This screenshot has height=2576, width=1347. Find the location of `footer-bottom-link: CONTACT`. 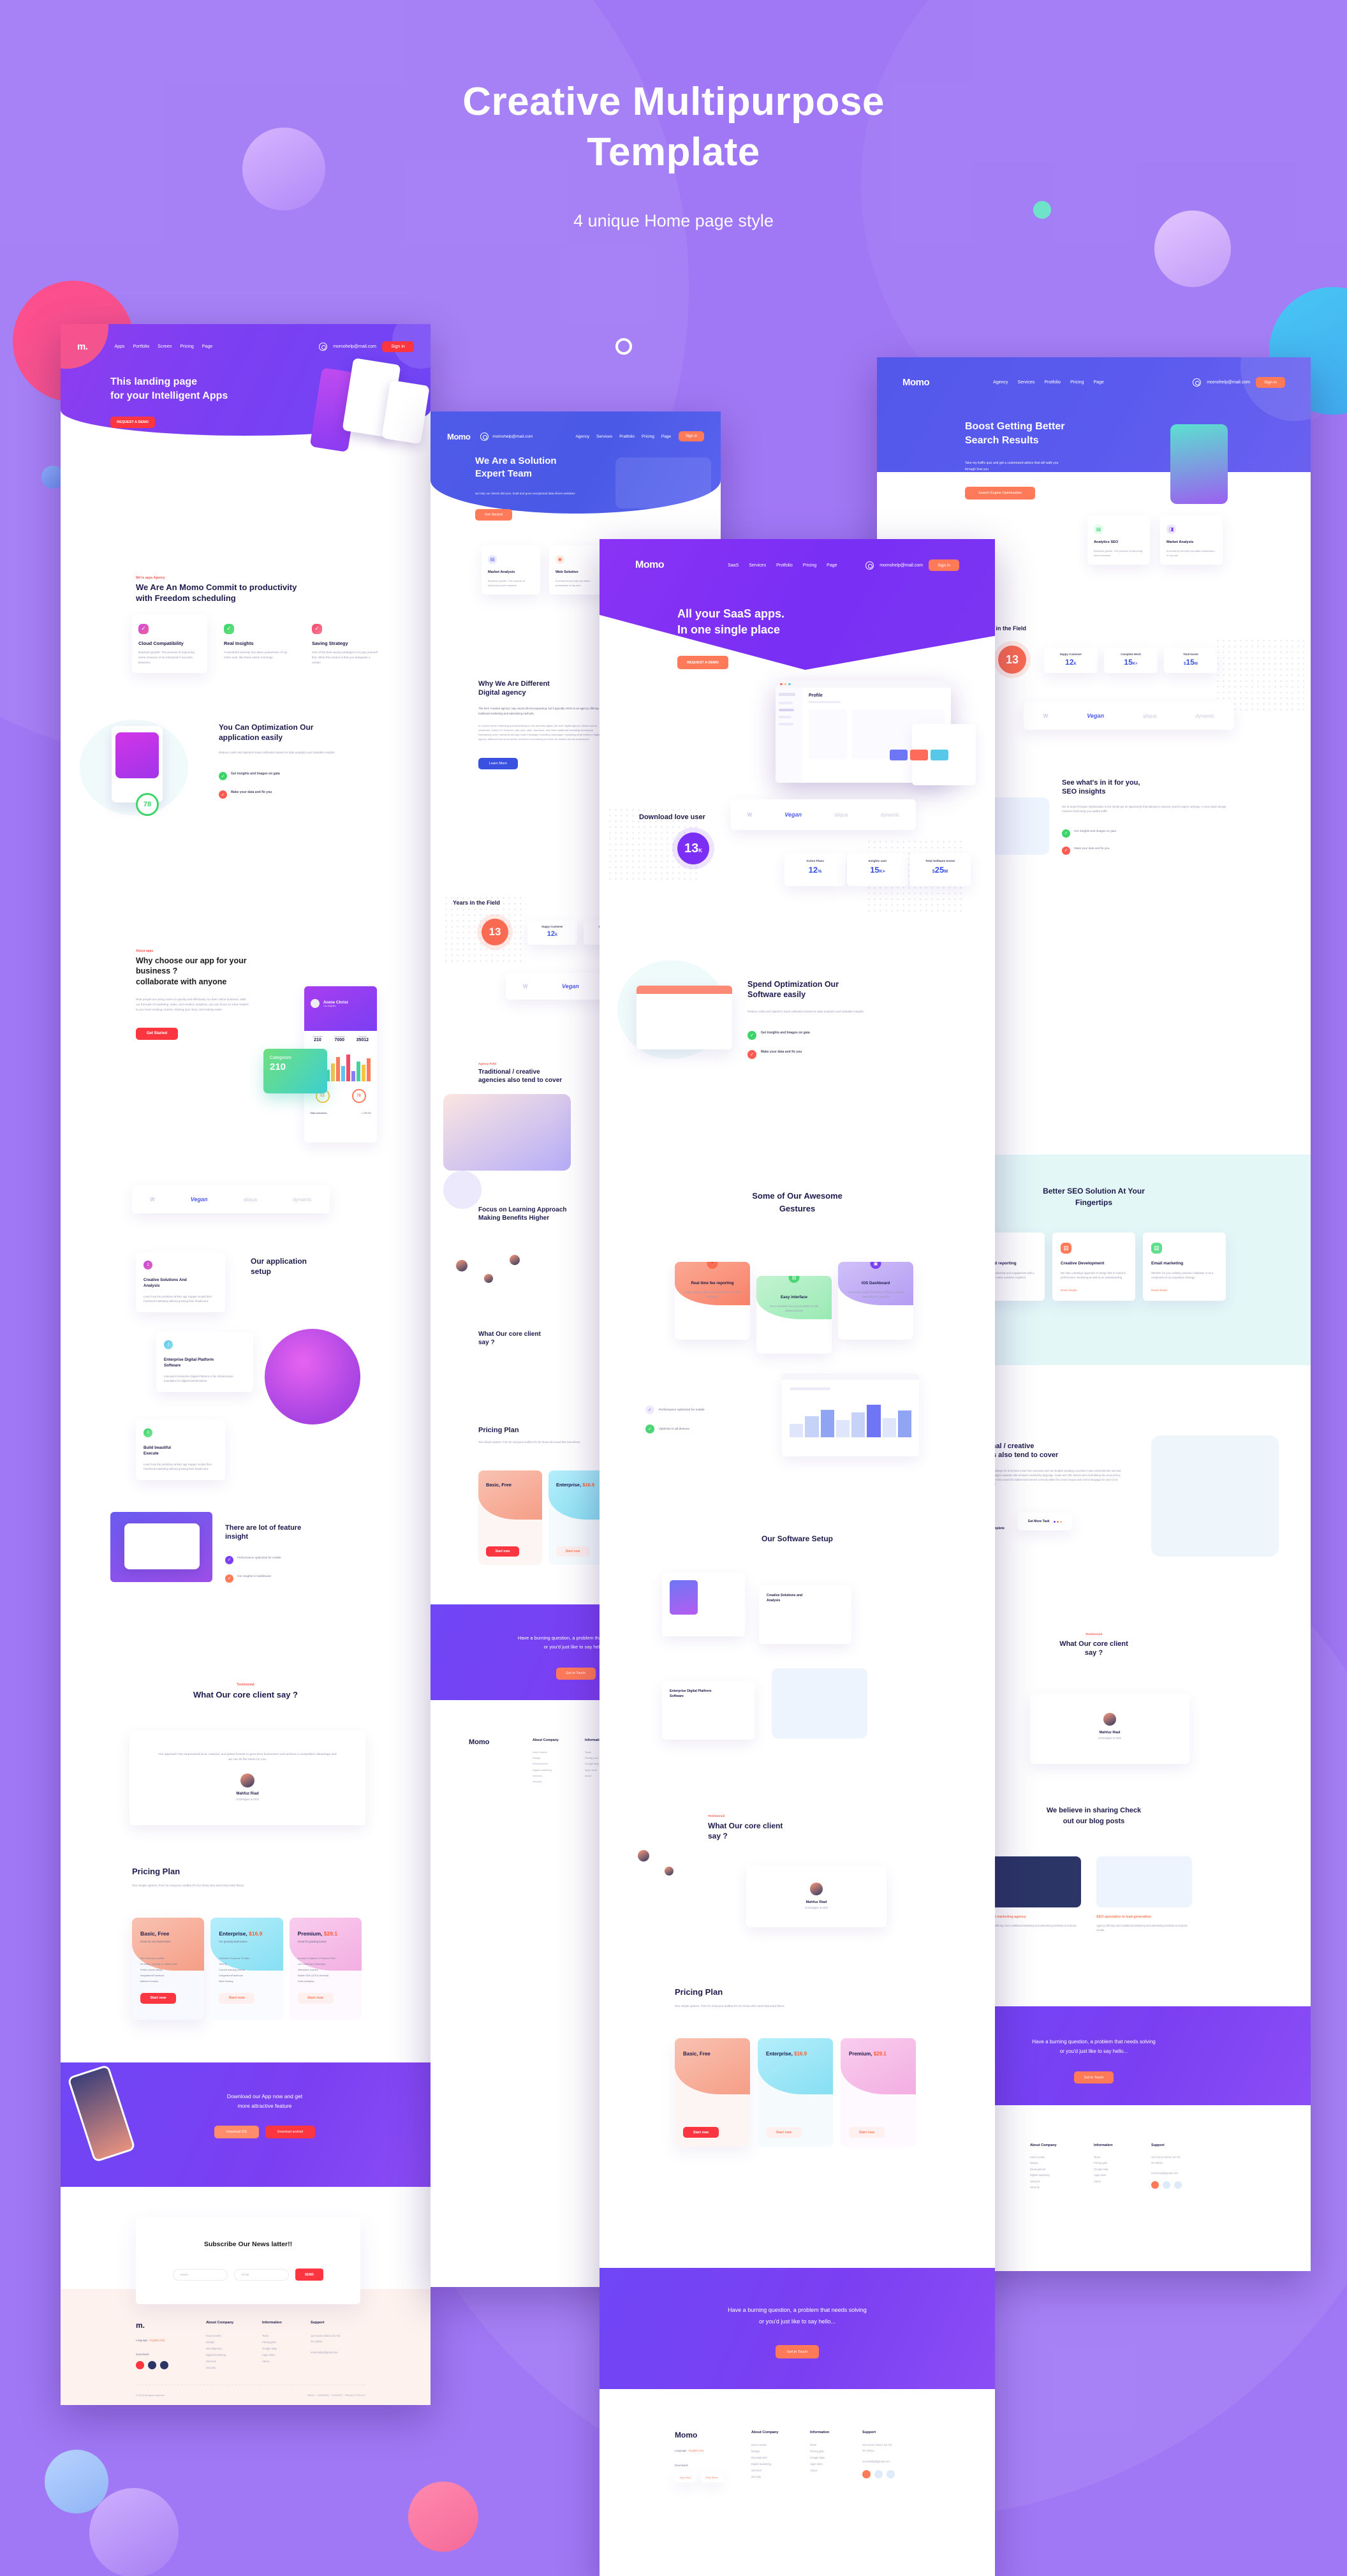

footer-bottom-link: CONTACT is located at coordinates (337, 2395).